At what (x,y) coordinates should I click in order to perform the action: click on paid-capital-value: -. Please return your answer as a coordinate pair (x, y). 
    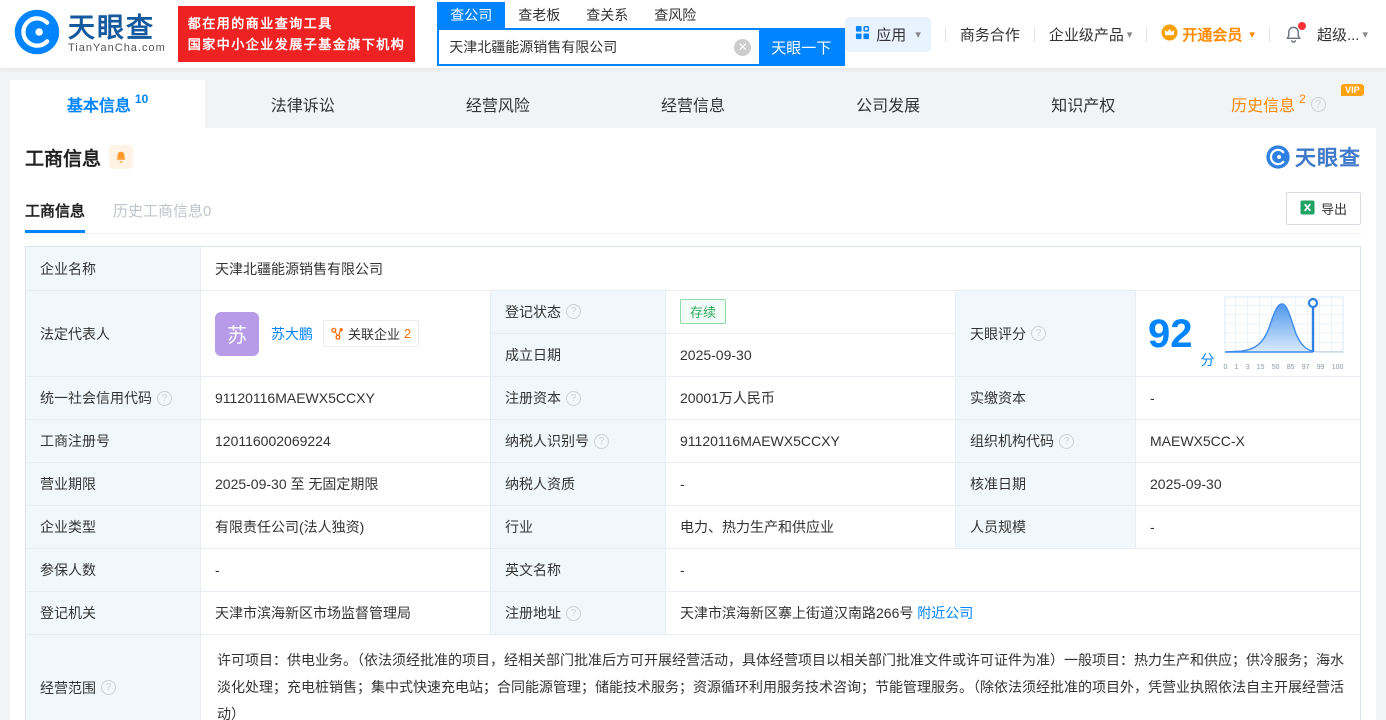
    Looking at the image, I should click on (1248, 398).